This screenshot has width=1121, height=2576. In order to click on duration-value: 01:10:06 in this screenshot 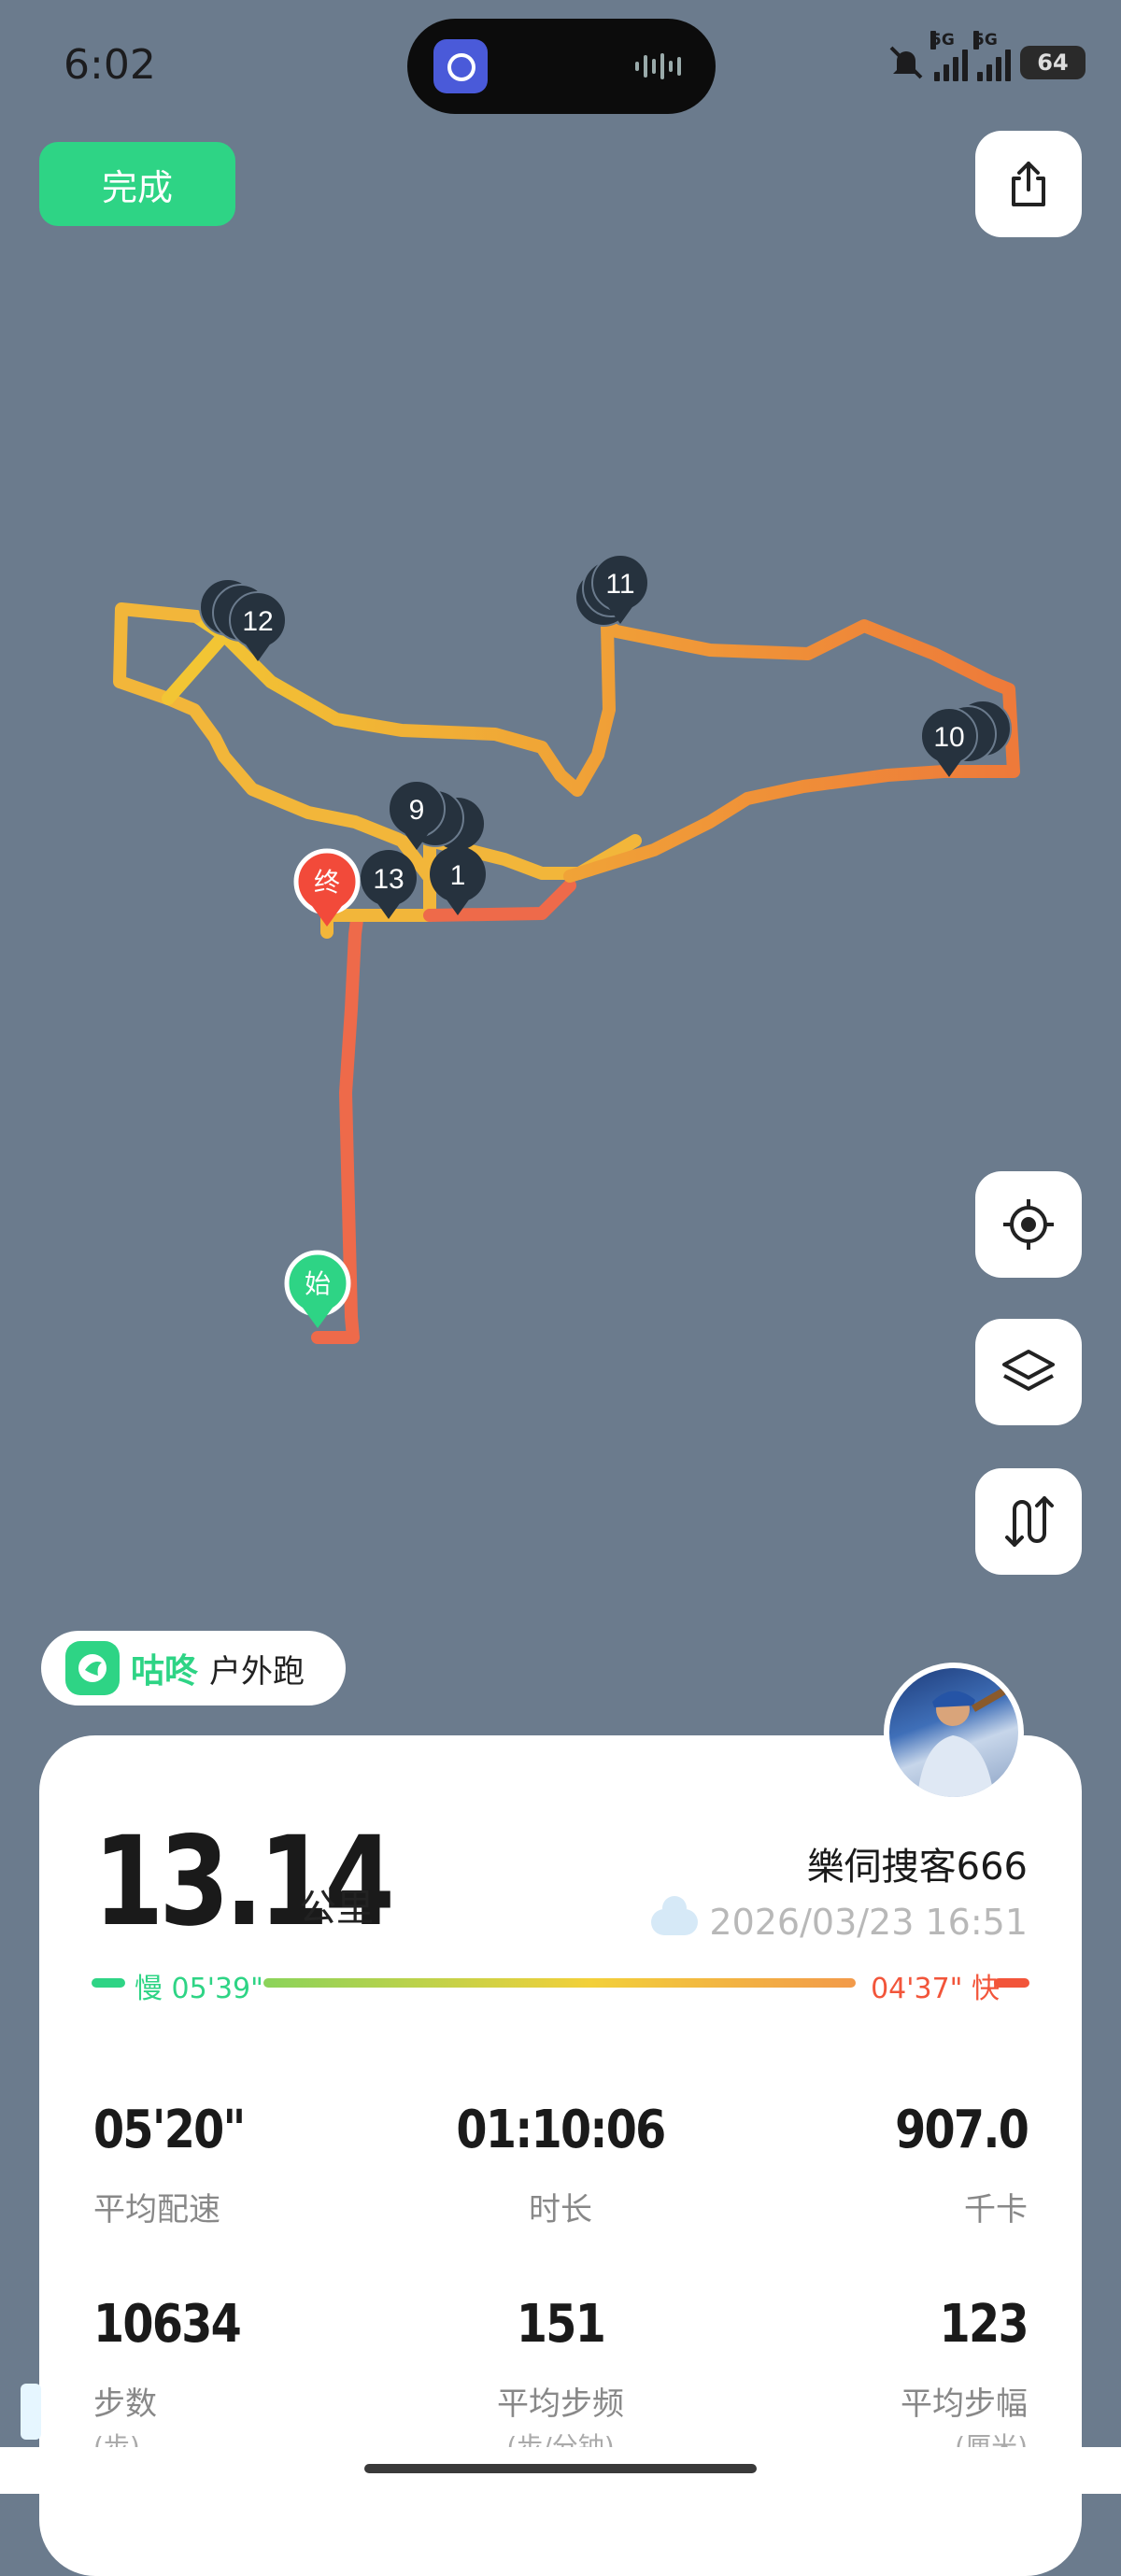, I will do `click(561, 2130)`.